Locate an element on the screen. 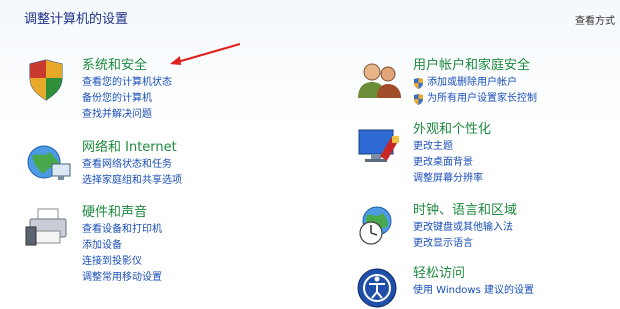 The height and width of the screenshot is (309, 620). link-add-device: 添加设备 is located at coordinates (122, 246).